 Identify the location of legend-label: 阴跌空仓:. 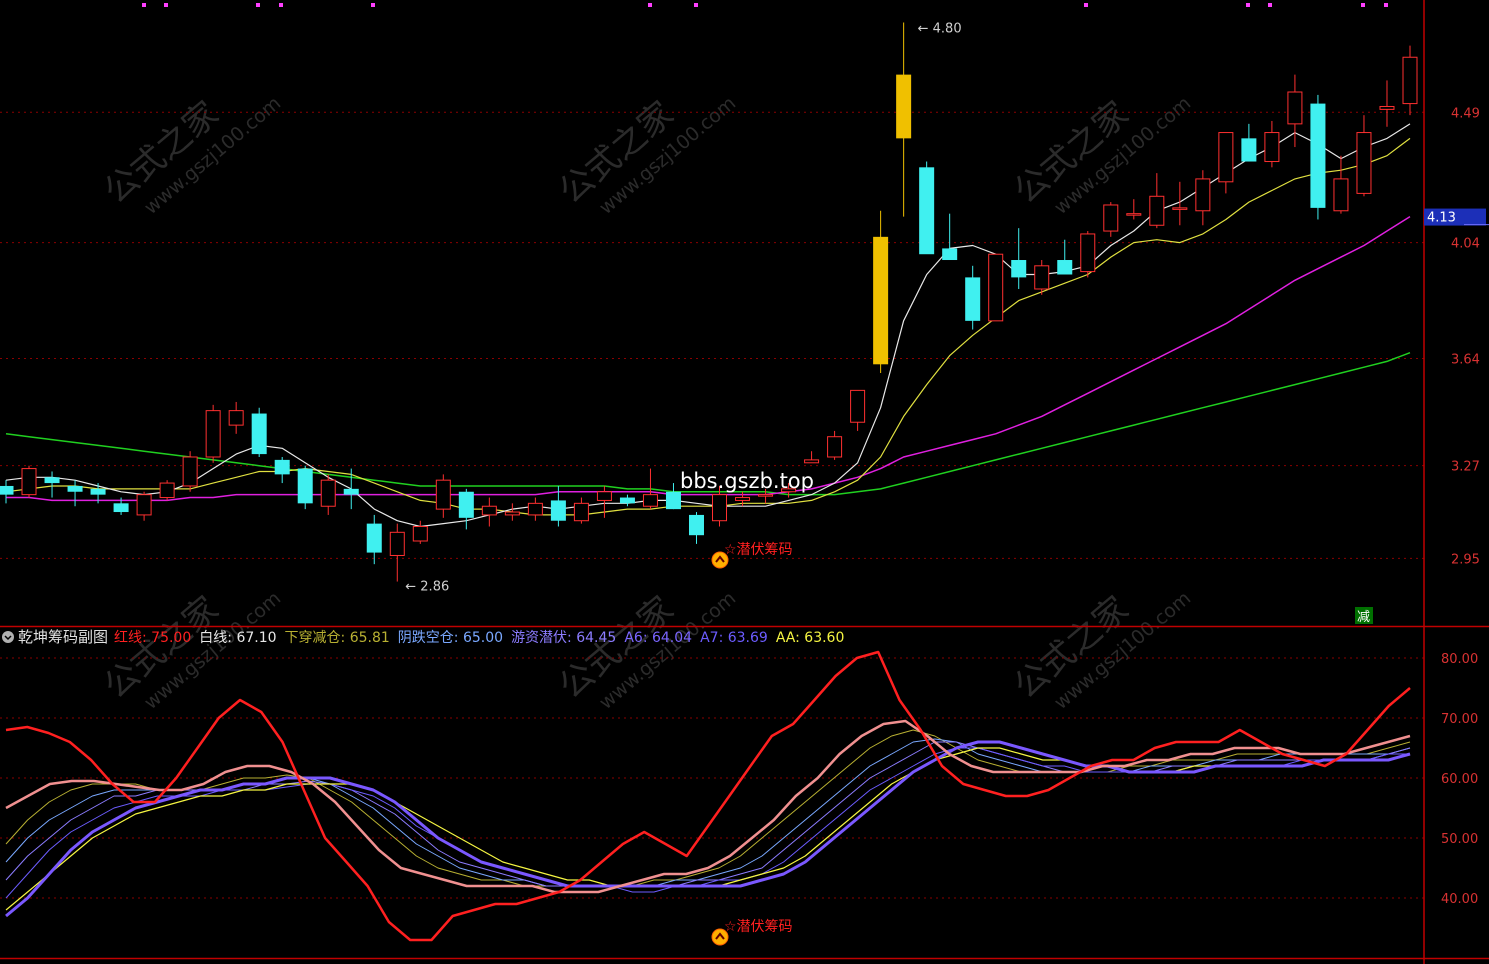
(430, 638).